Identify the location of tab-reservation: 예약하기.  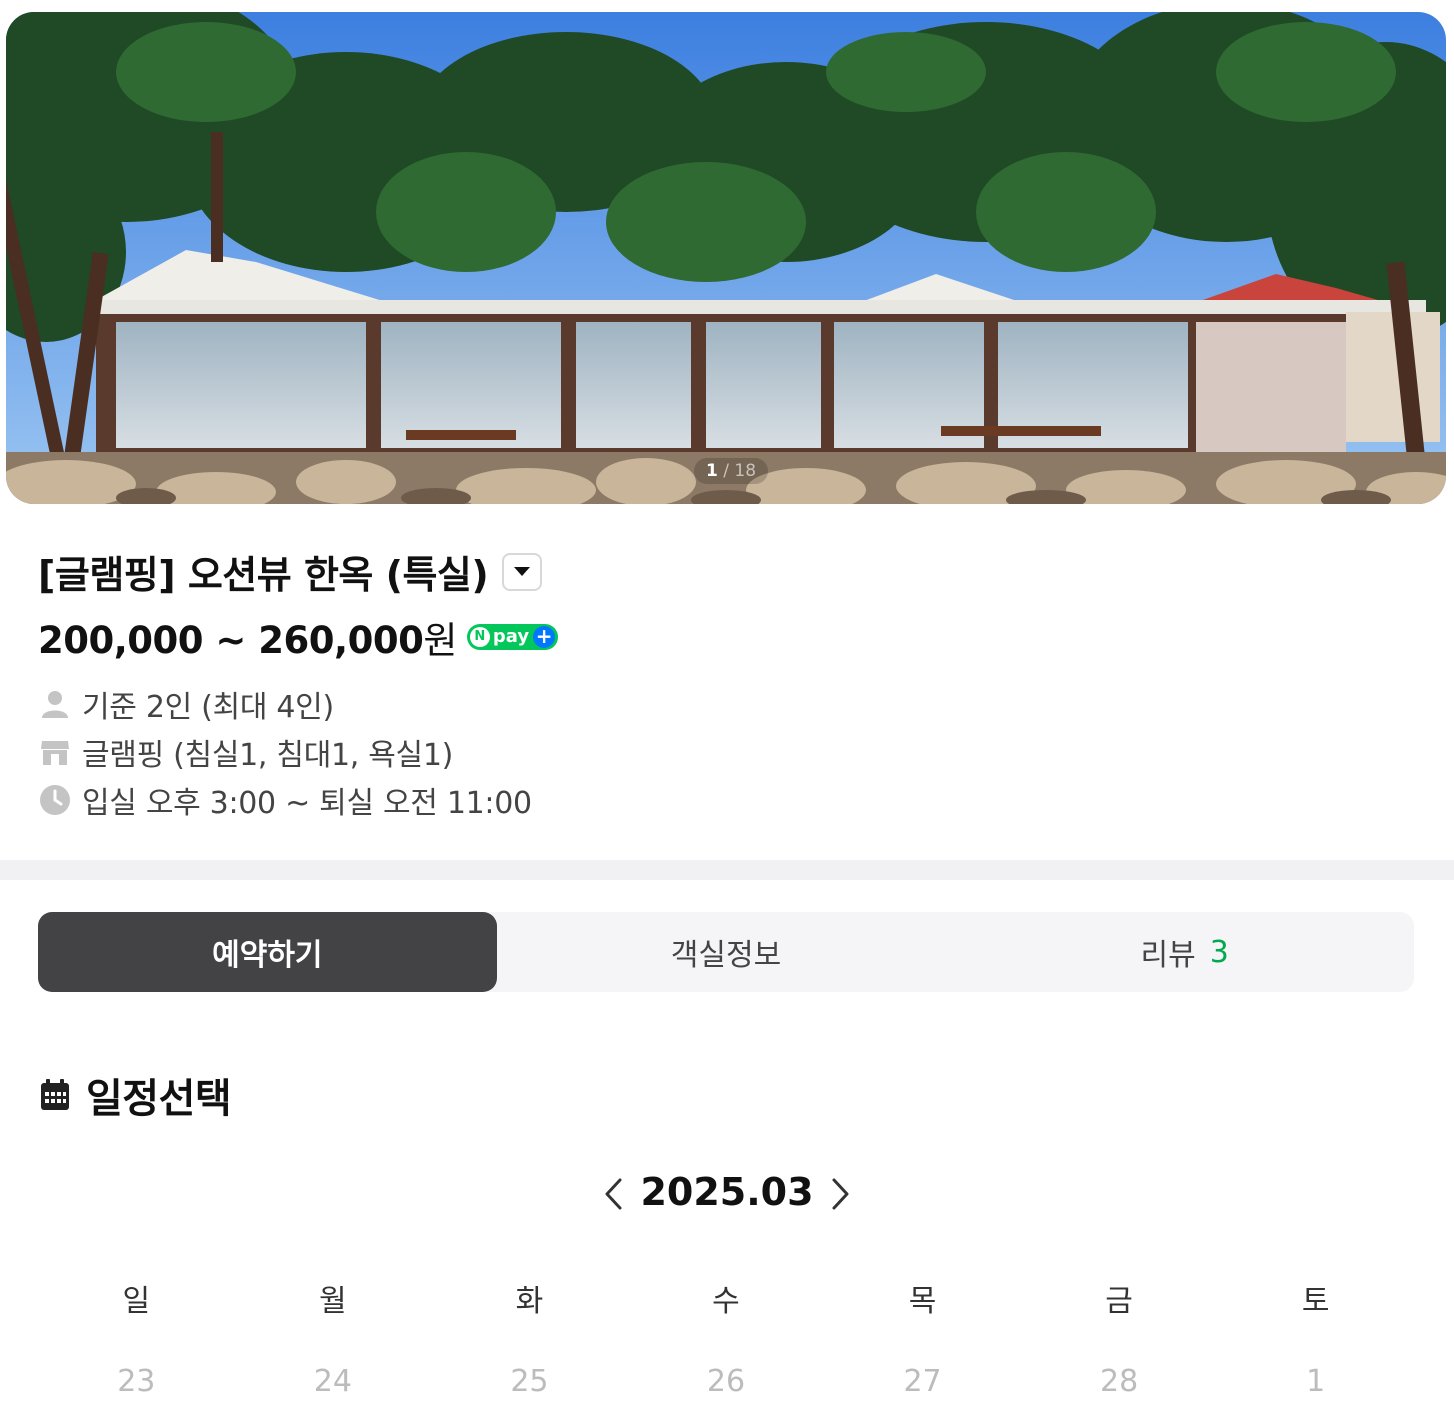
(267, 952).